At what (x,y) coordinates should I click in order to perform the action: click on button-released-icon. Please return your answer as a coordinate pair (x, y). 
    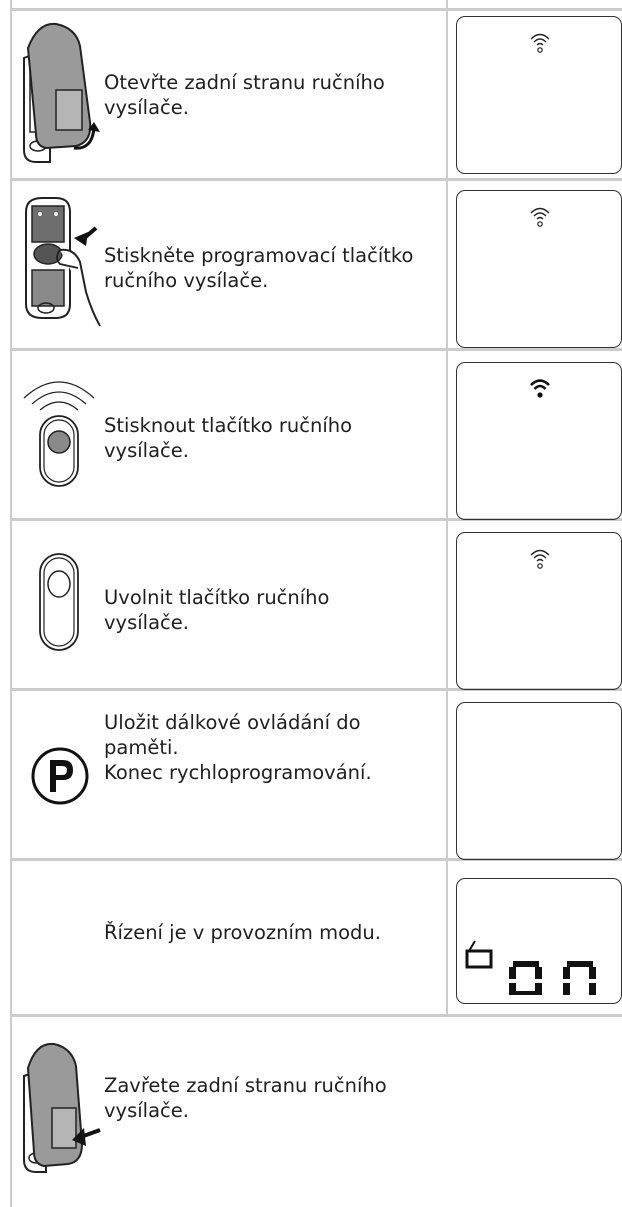
    Looking at the image, I should click on (59, 602).